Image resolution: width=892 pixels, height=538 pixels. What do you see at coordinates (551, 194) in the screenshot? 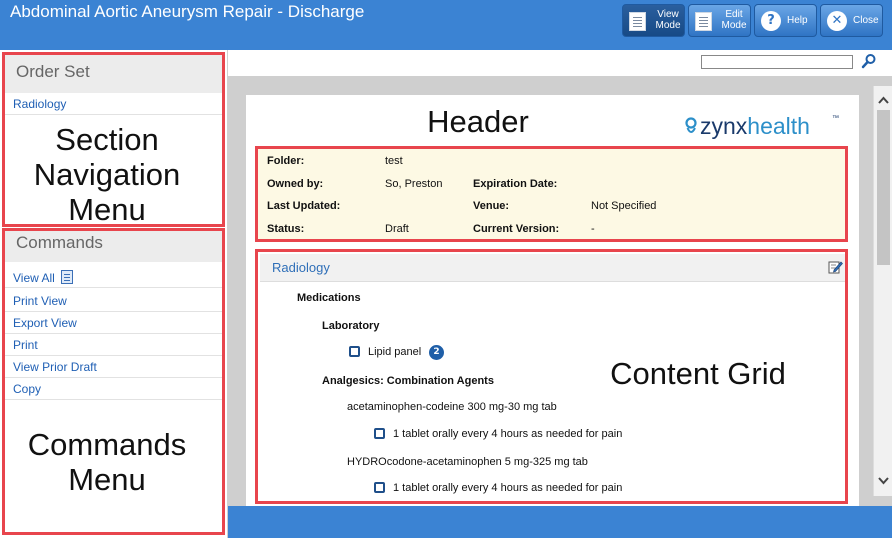
I see `info-annotation-box` at bounding box center [551, 194].